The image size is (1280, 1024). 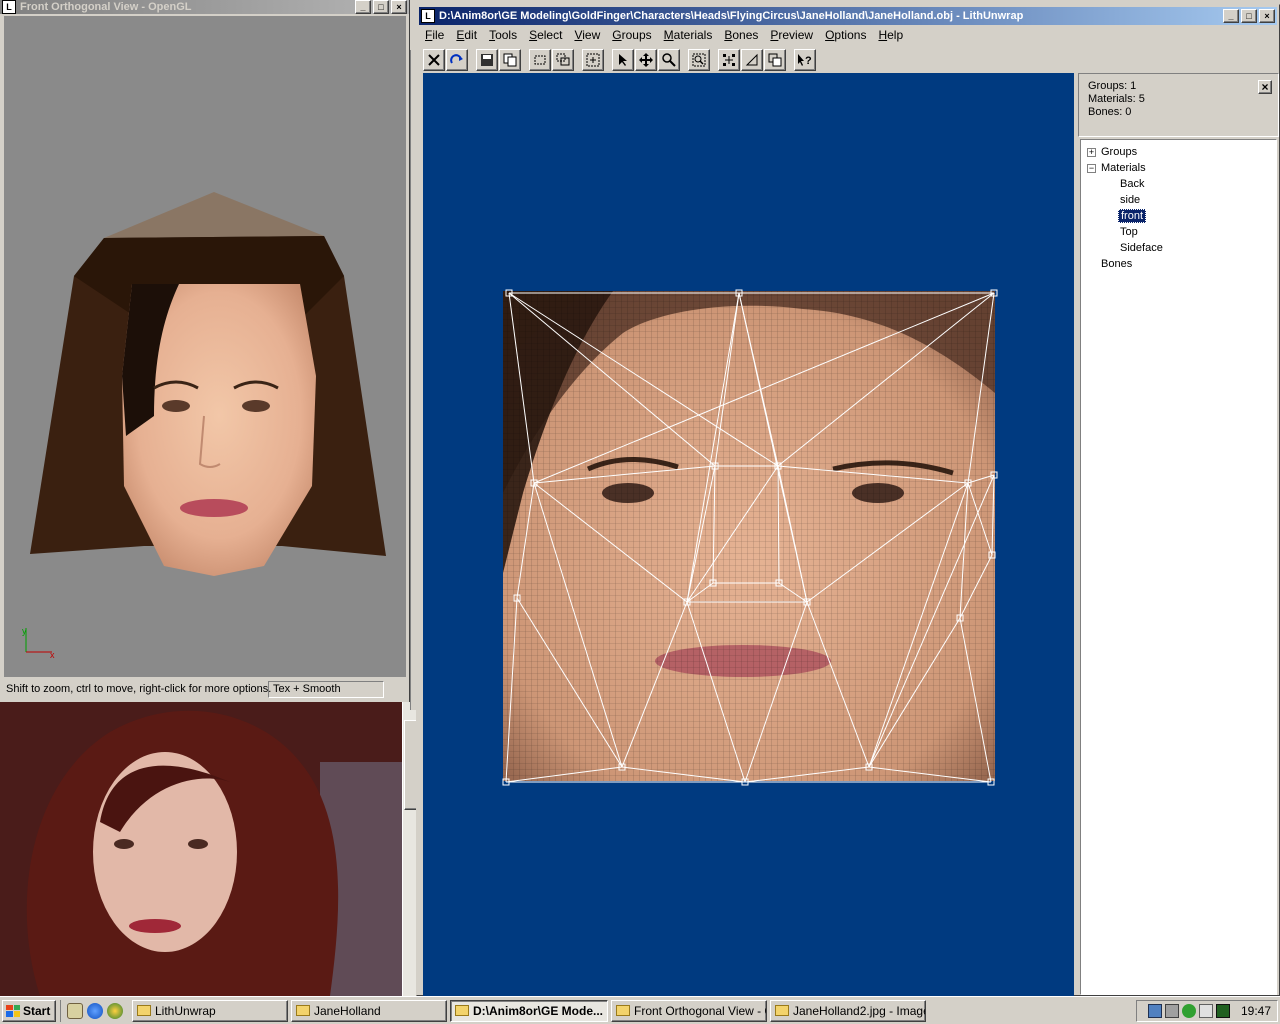 I want to click on menu-materials: Materials, so click(x=688, y=35).